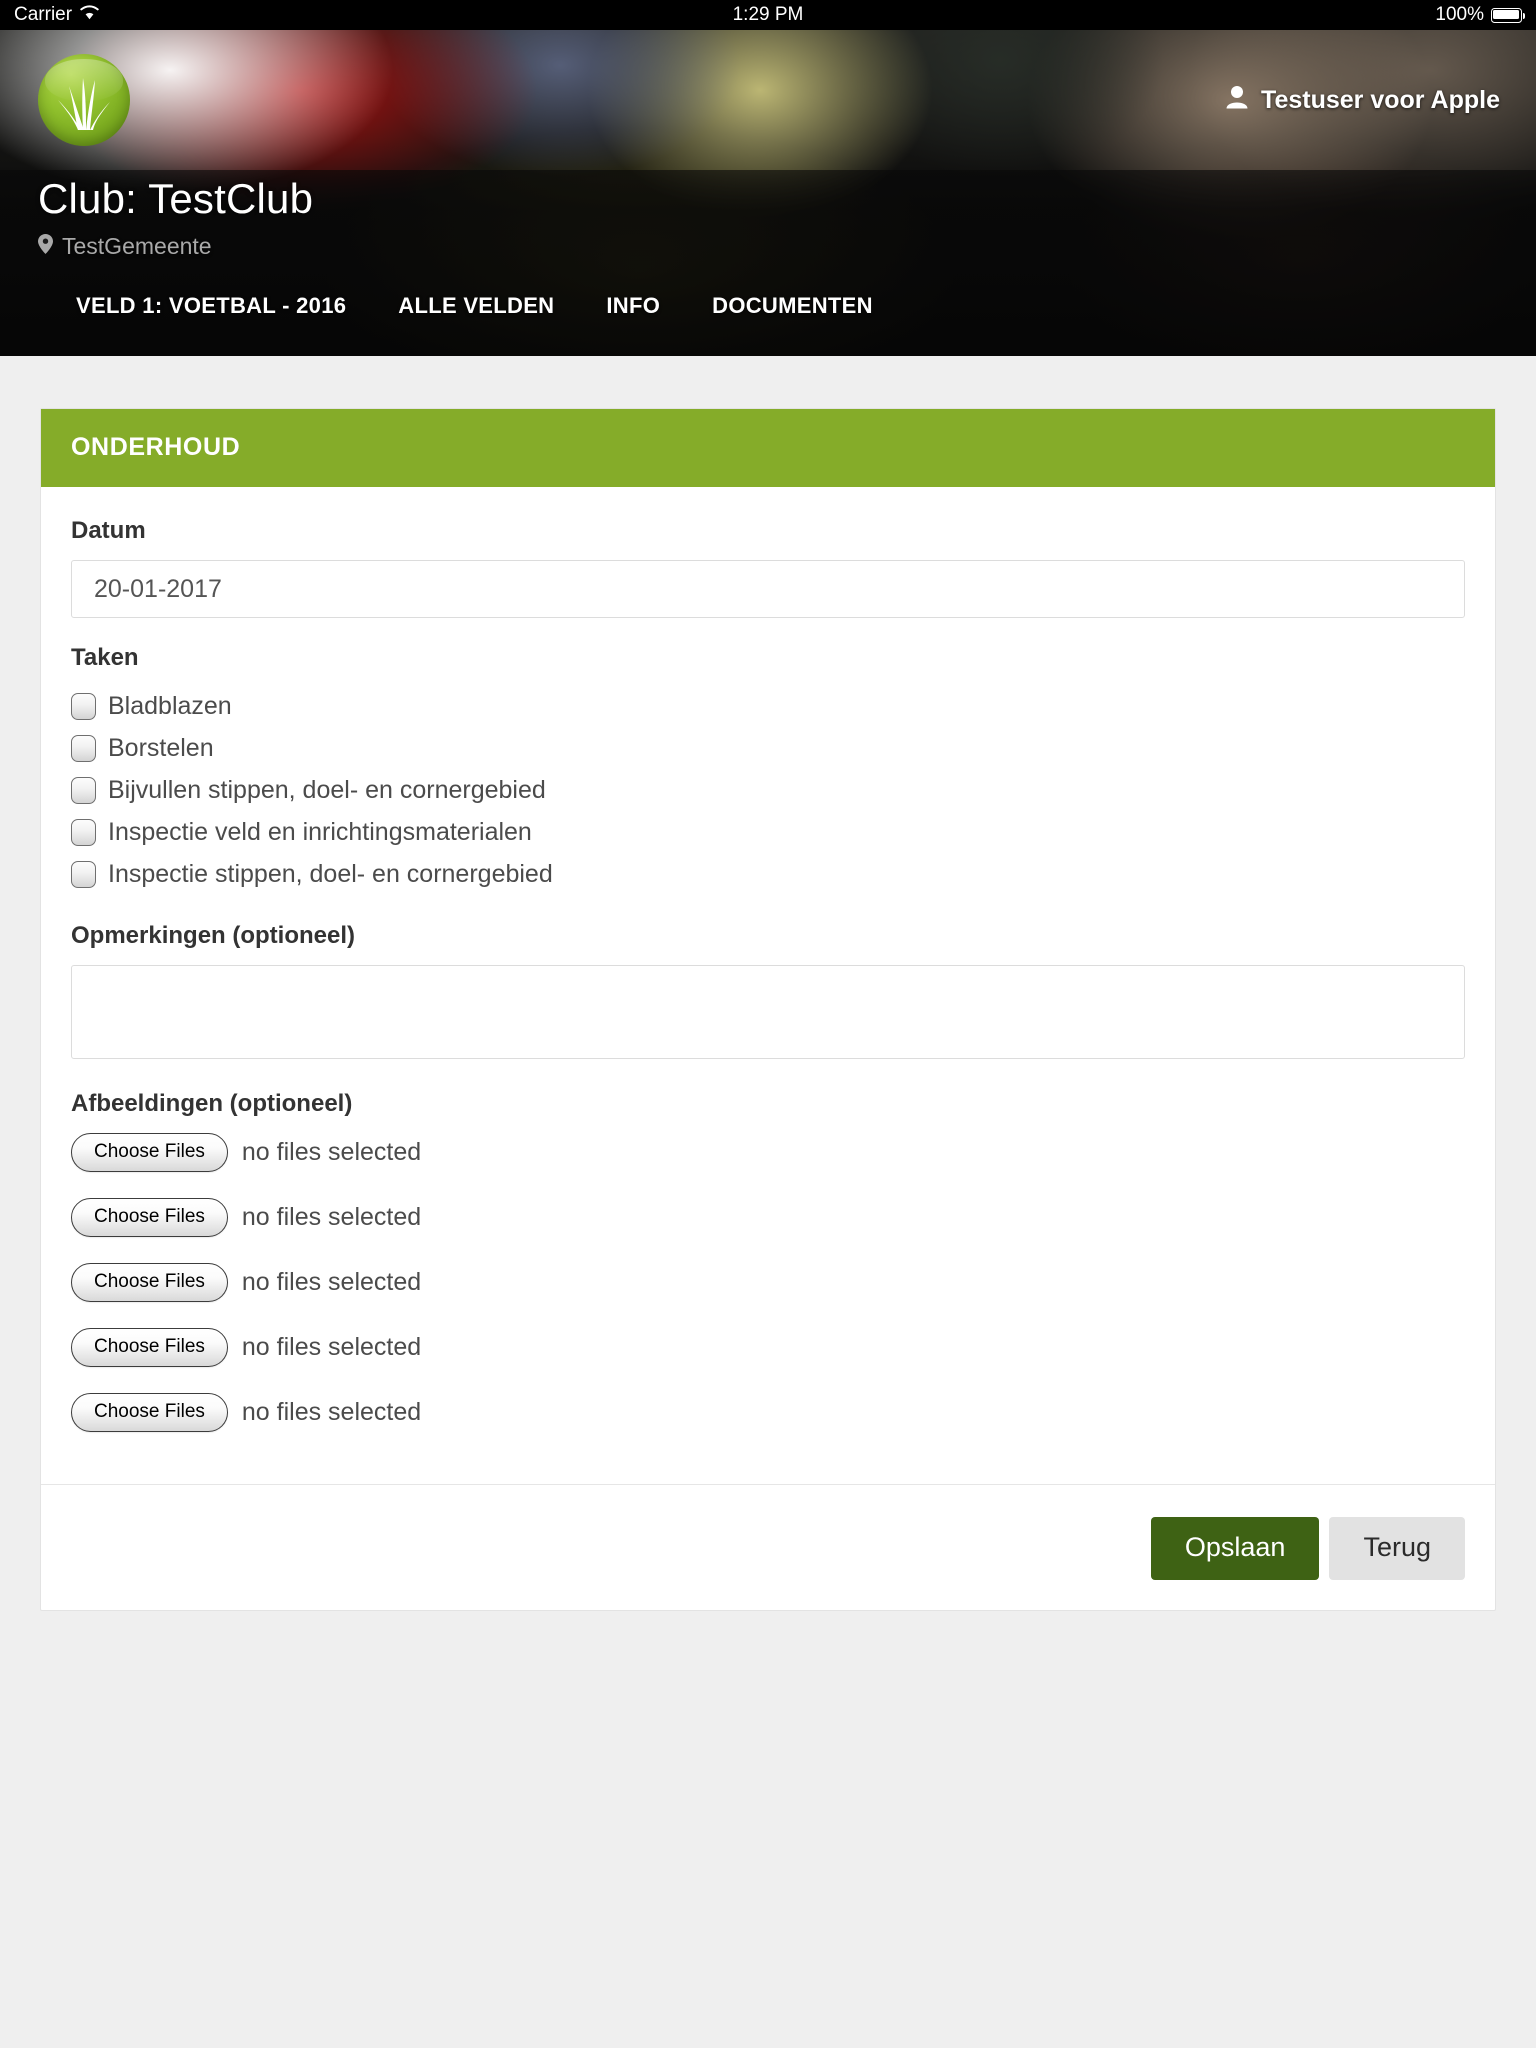 The width and height of the screenshot is (1536, 2048). I want to click on panel-footer: Opslaan Terug, so click(768, 1547).